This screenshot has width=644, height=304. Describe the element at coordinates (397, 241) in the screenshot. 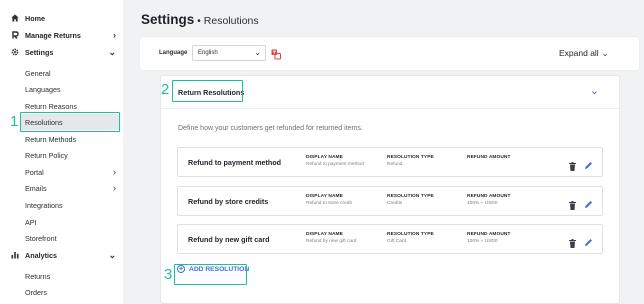

I see `column-value: Gift Card` at that location.